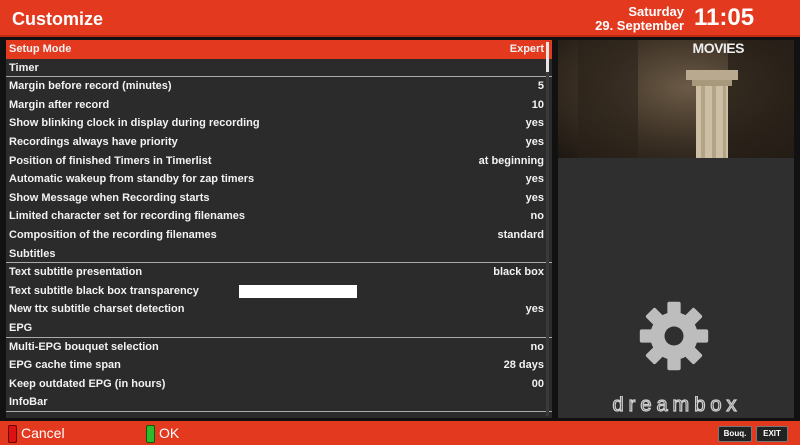 Image resolution: width=800 pixels, height=445 pixels. Describe the element at coordinates (674, 336) in the screenshot. I see `gear-icon` at that location.